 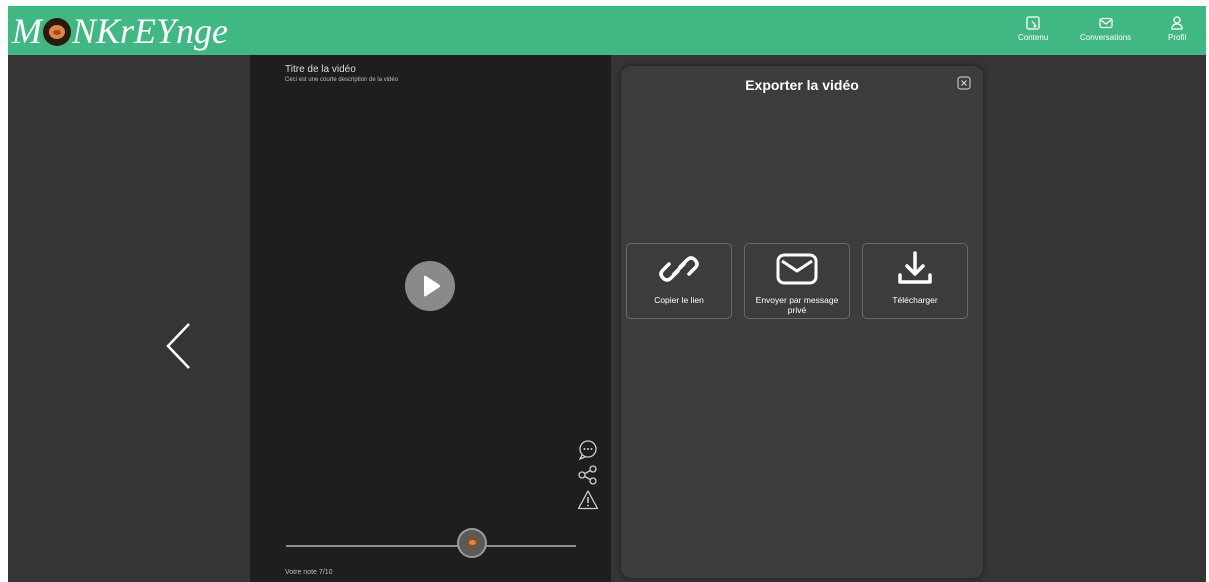 I want to click on logo-text-end: NKrEYnge, so click(x=150, y=31).